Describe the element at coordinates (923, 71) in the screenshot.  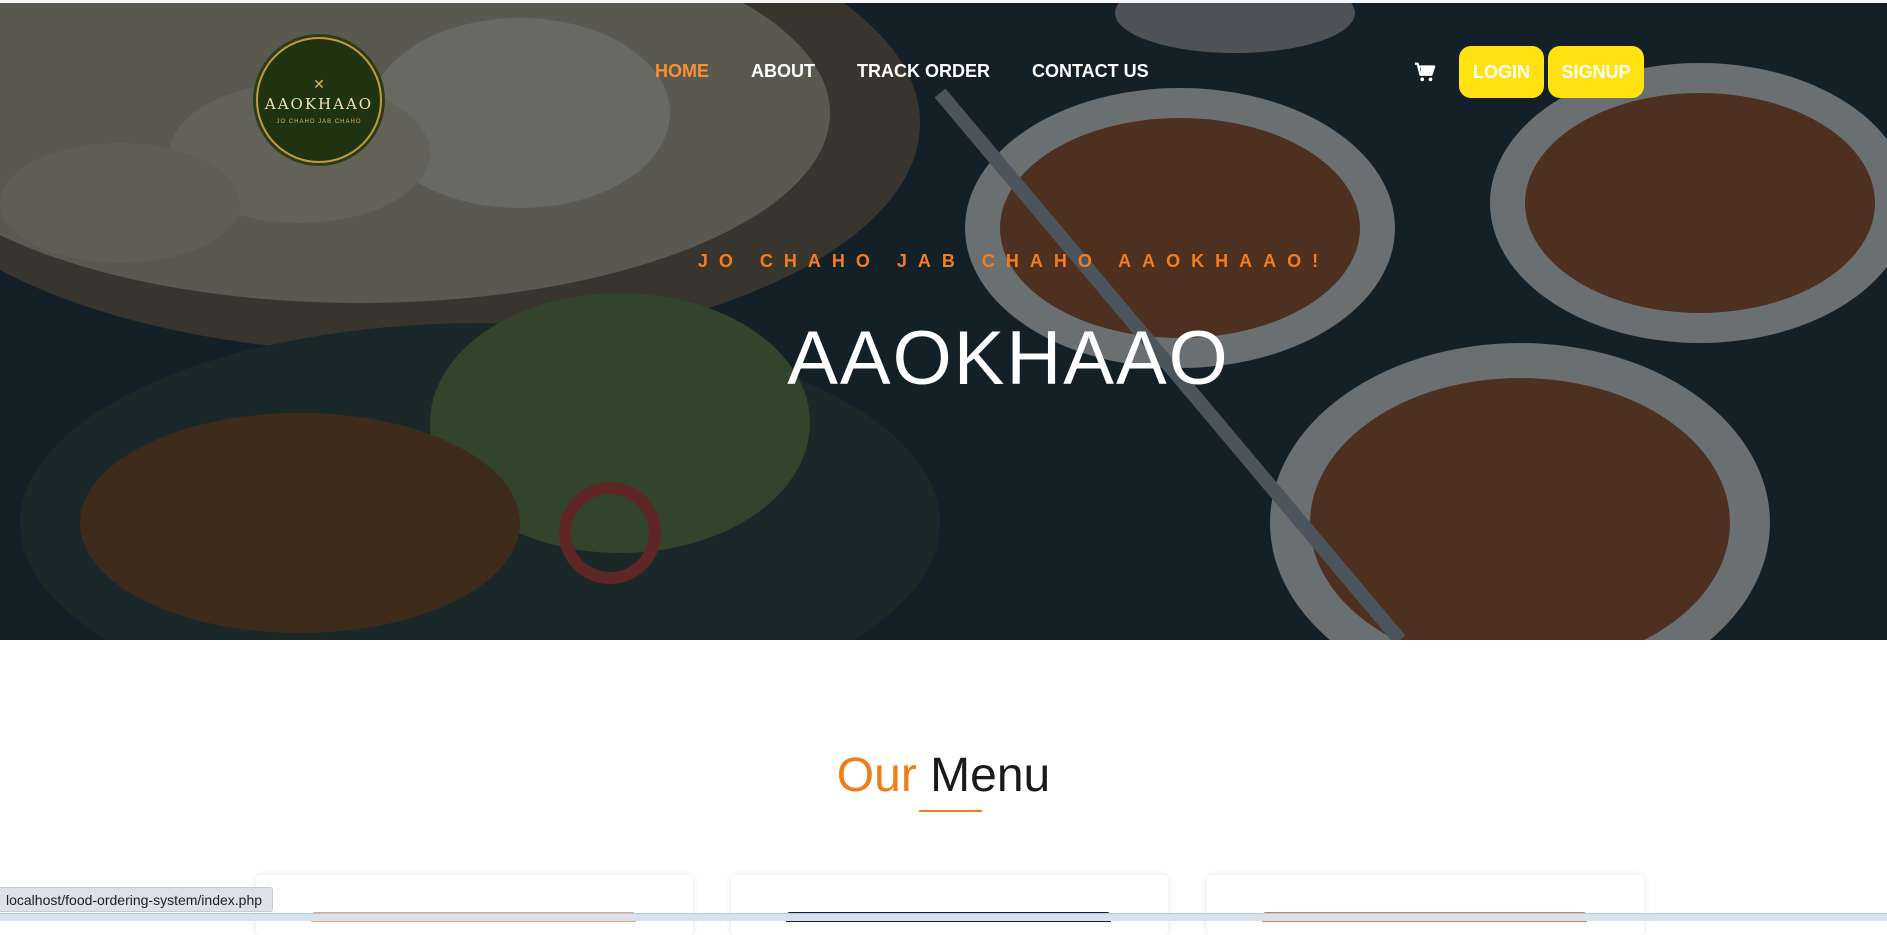
I see `nav-track-order: TRACK ORDER` at that location.